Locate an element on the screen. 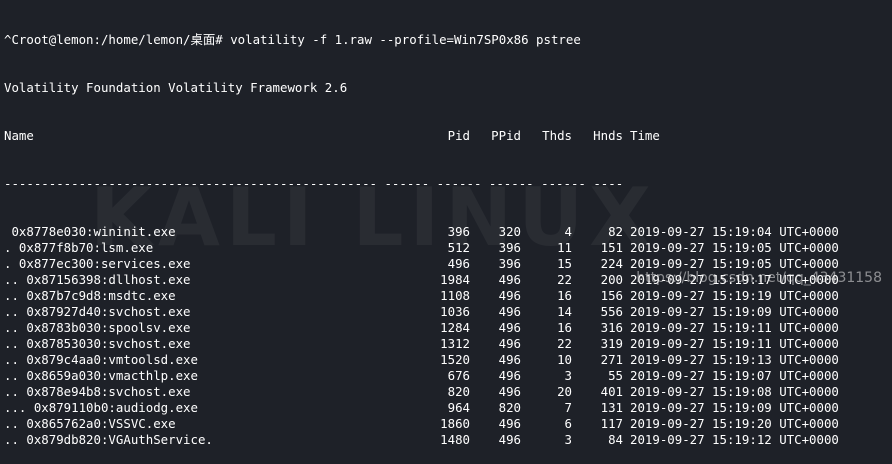 The height and width of the screenshot is (464, 892). process-pid: 1480 is located at coordinates (455, 439).